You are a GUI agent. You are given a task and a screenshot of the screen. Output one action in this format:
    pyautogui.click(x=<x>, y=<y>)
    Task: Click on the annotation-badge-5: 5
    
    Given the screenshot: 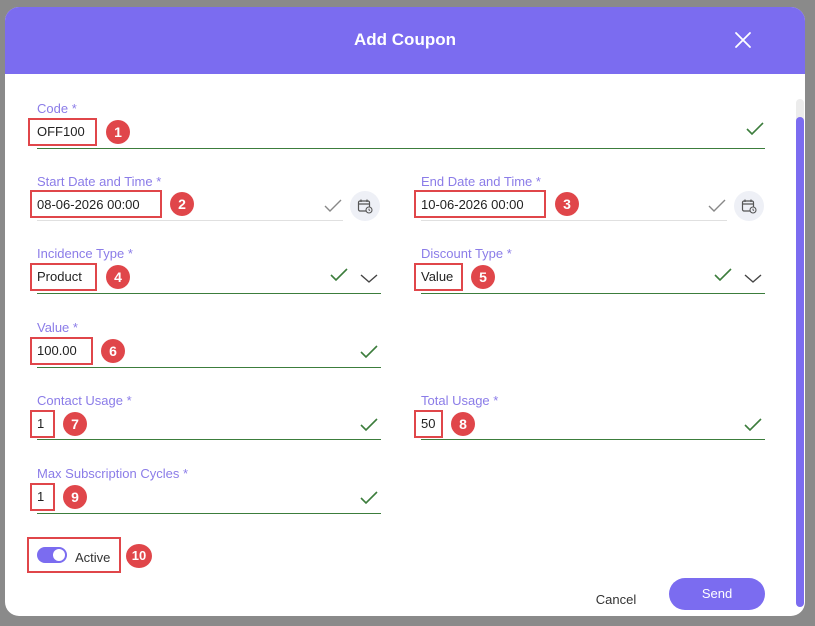 What is the action you would take?
    pyautogui.click(x=483, y=277)
    